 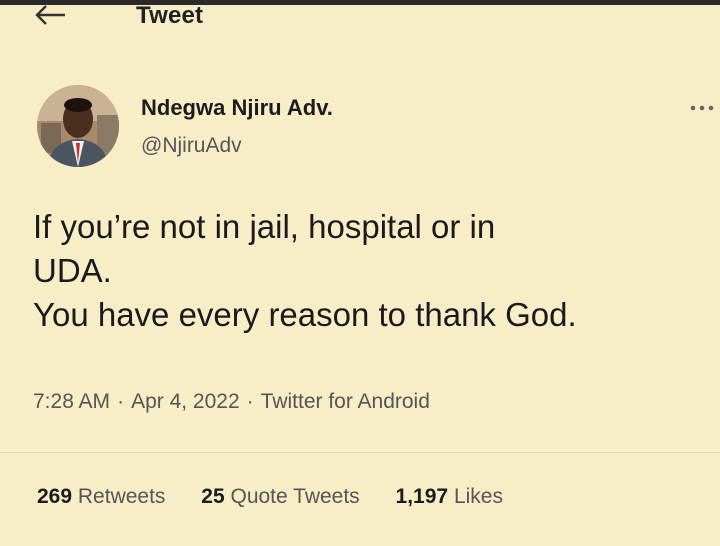 I want to click on arrow-left-icon, so click(x=50, y=15).